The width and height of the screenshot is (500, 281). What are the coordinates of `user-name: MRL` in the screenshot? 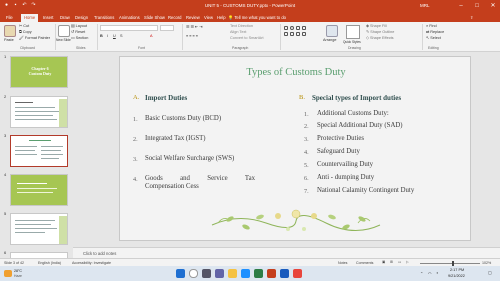 It's located at (425, 5).